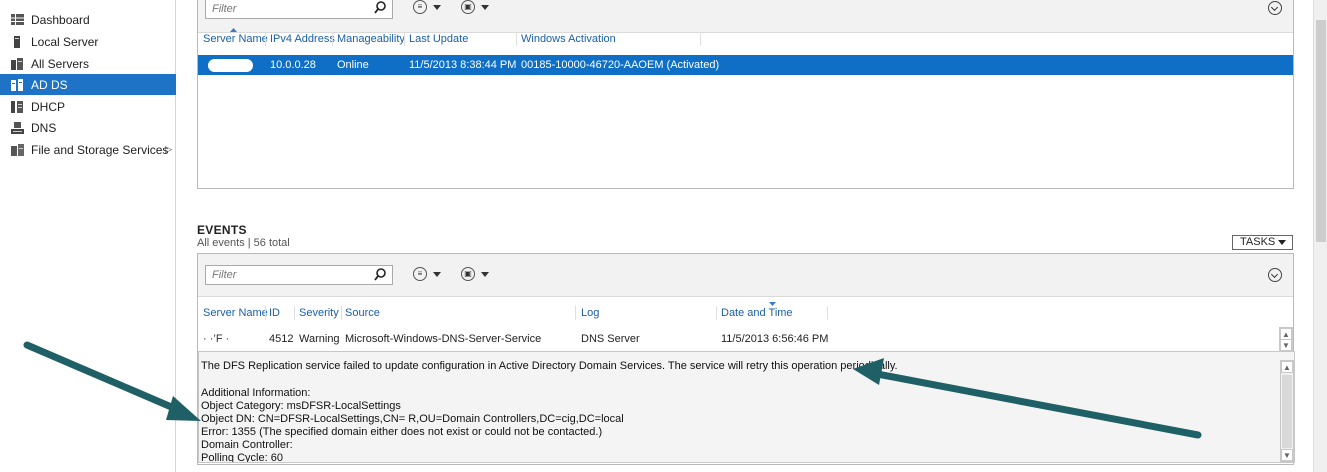 Image resolution: width=1327 pixels, height=472 pixels. Describe the element at coordinates (319, 313) in the screenshot. I see `column-header-severity: Severity` at that location.